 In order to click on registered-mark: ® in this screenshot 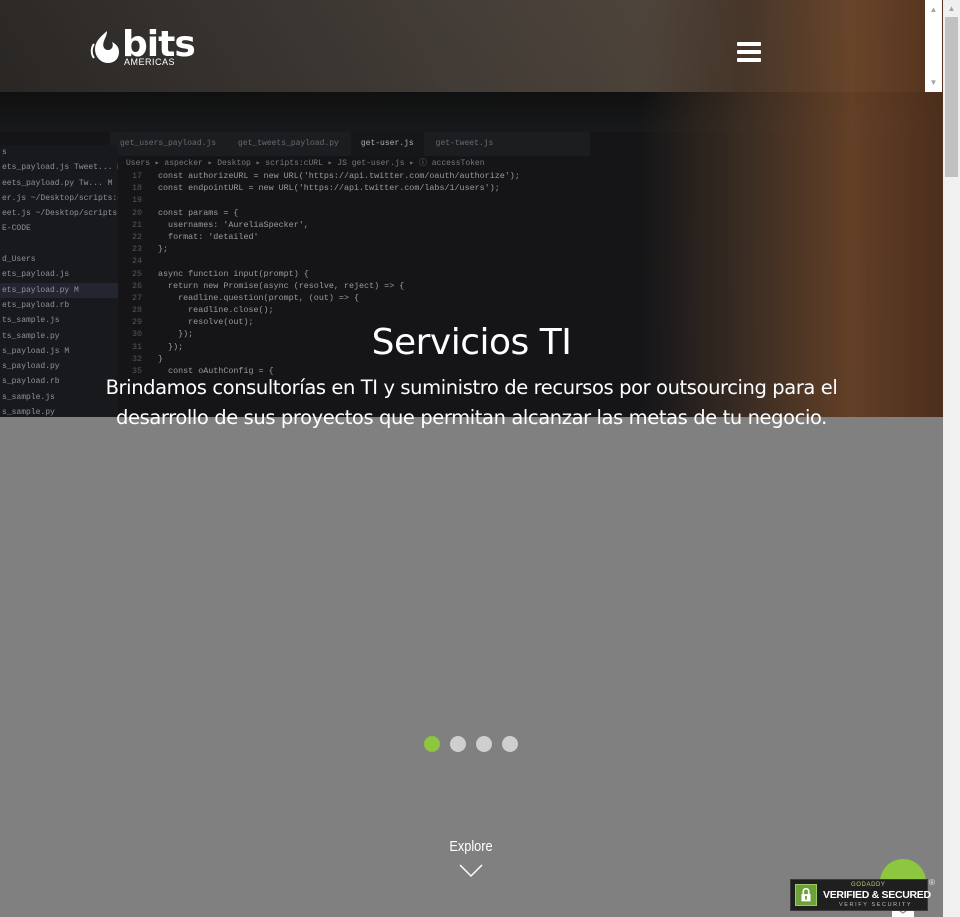, I will do `click(932, 882)`.